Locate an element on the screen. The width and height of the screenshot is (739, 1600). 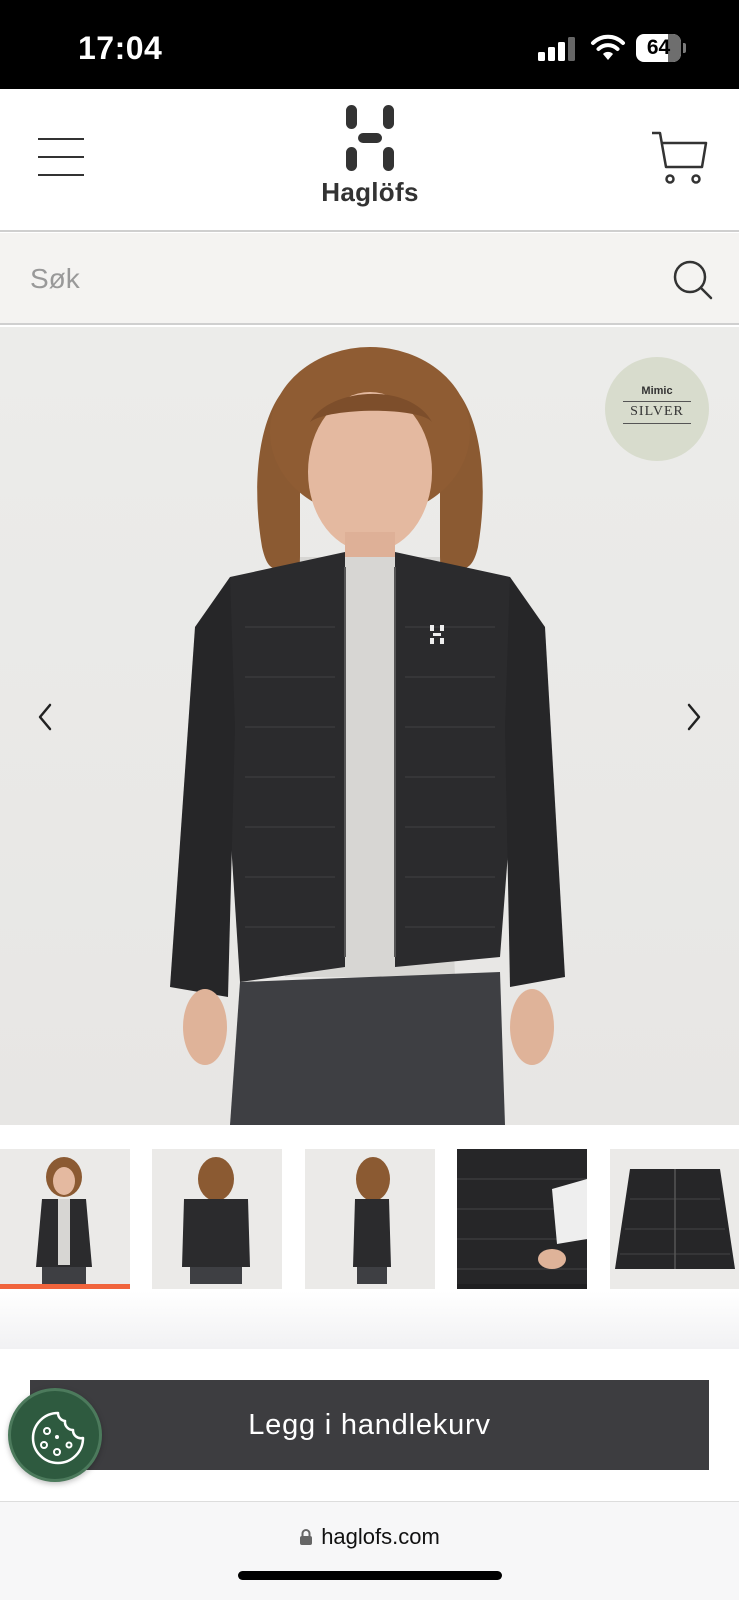
chevron-right-icon is located at coordinates (694, 717).